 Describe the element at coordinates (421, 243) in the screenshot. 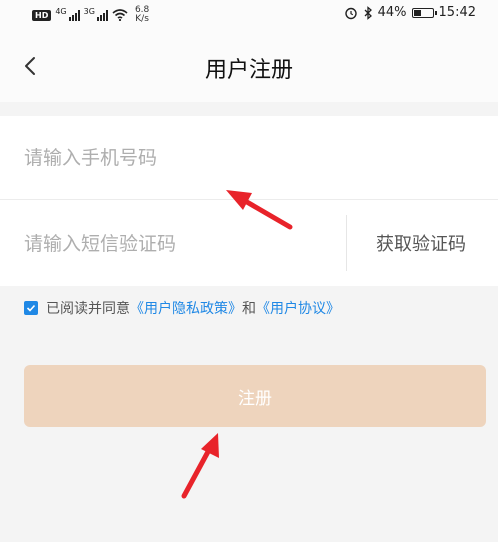

I see `get-code-button: 获取验证码` at that location.